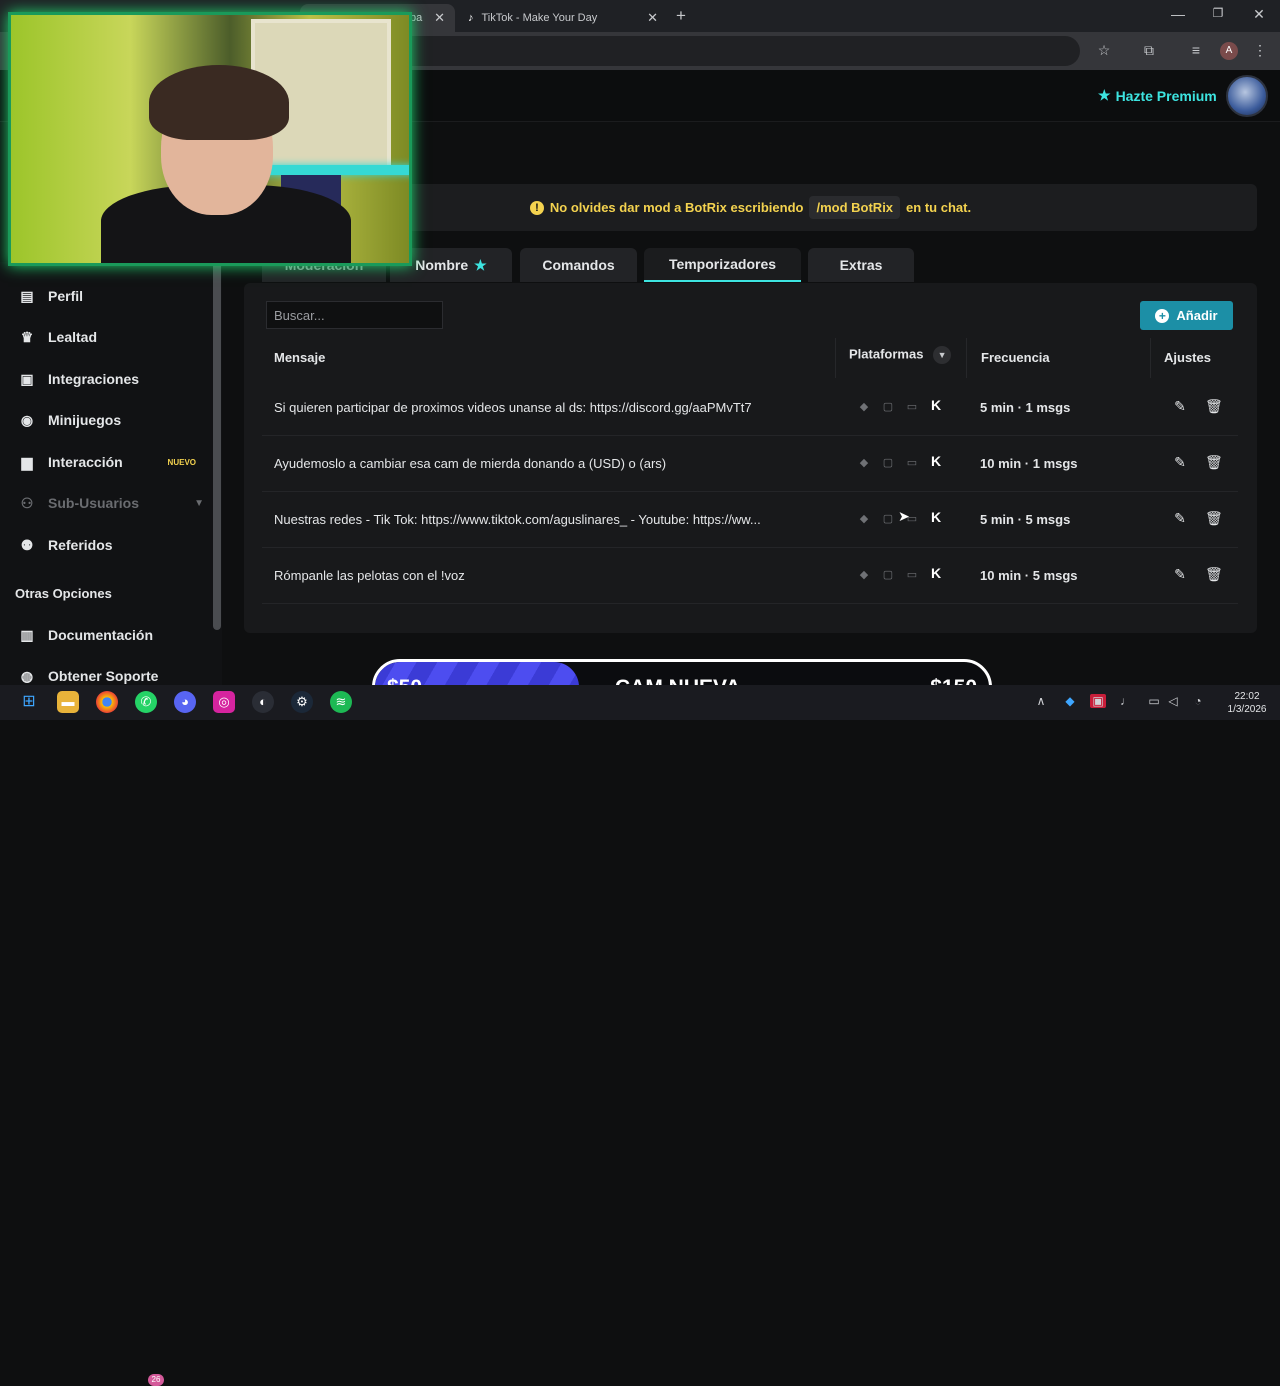  I want to click on webcam-overlay, so click(210, 139).